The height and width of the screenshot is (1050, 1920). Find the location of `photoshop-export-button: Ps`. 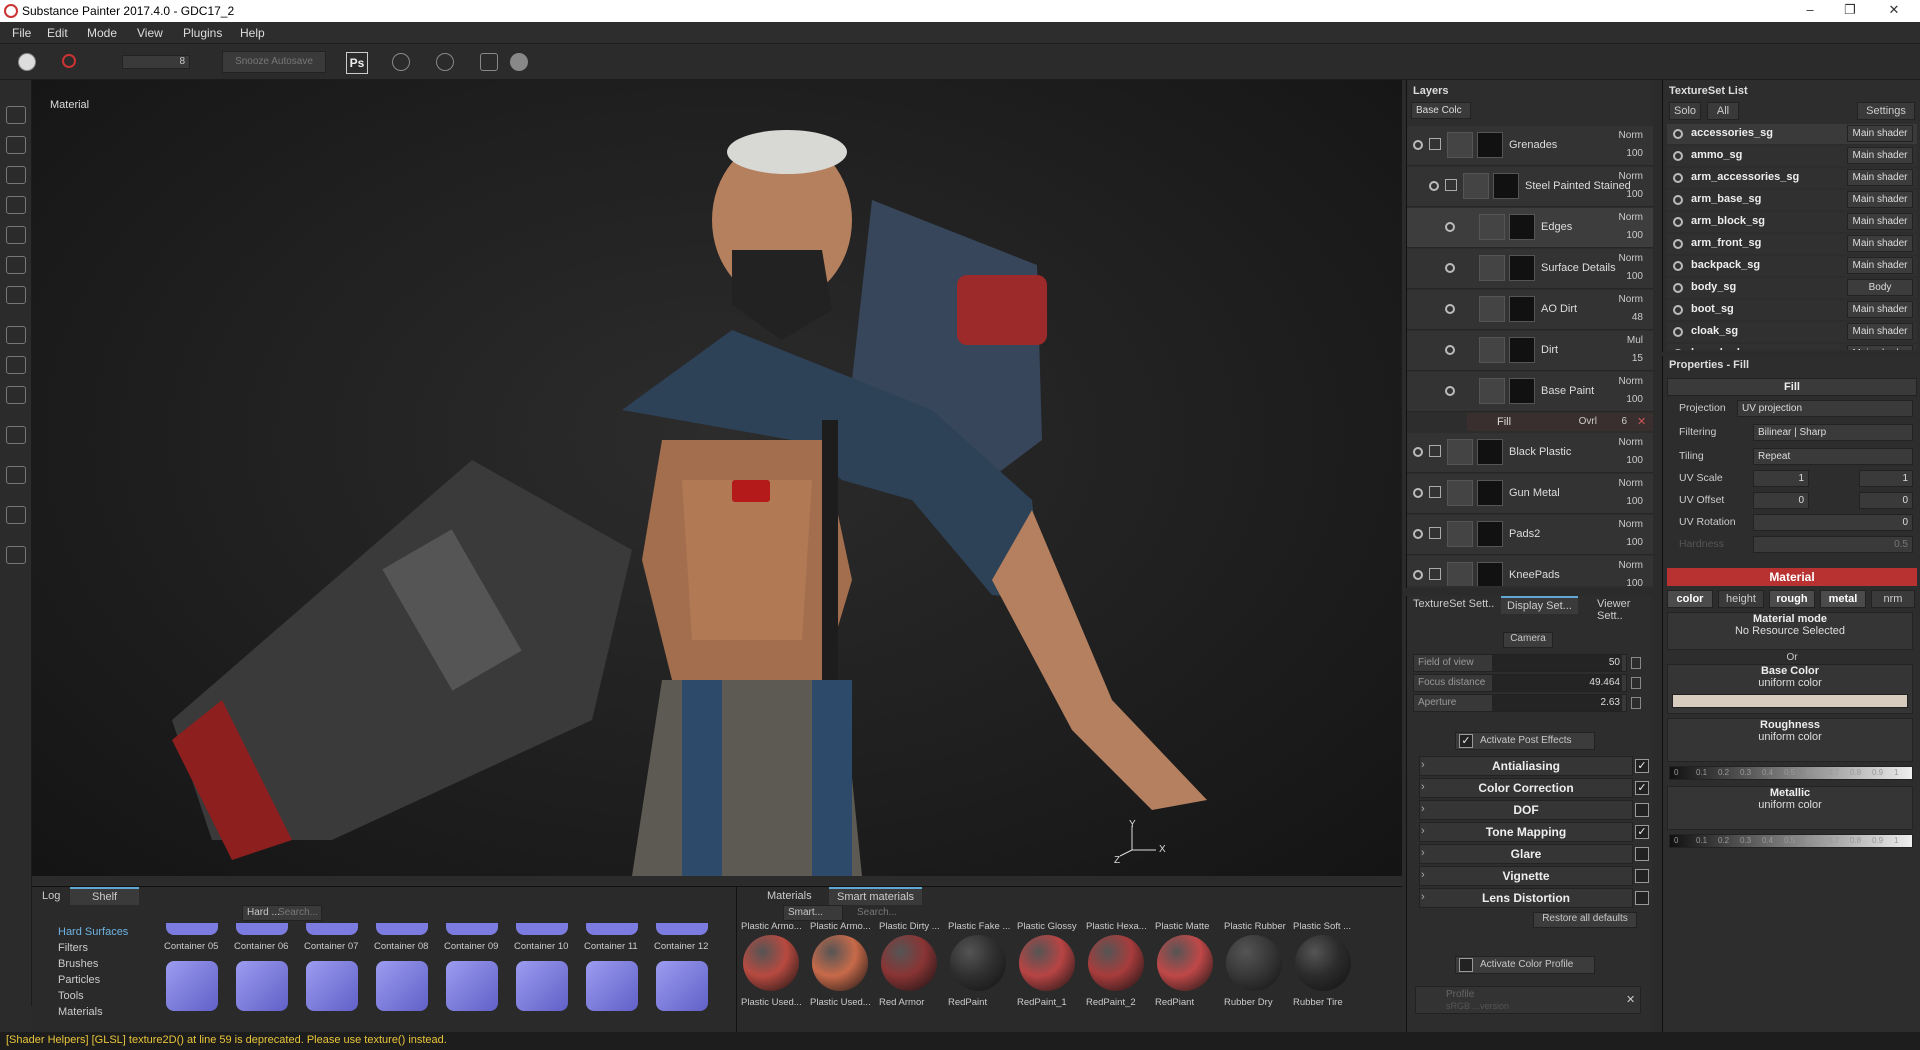

photoshop-export-button: Ps is located at coordinates (357, 63).